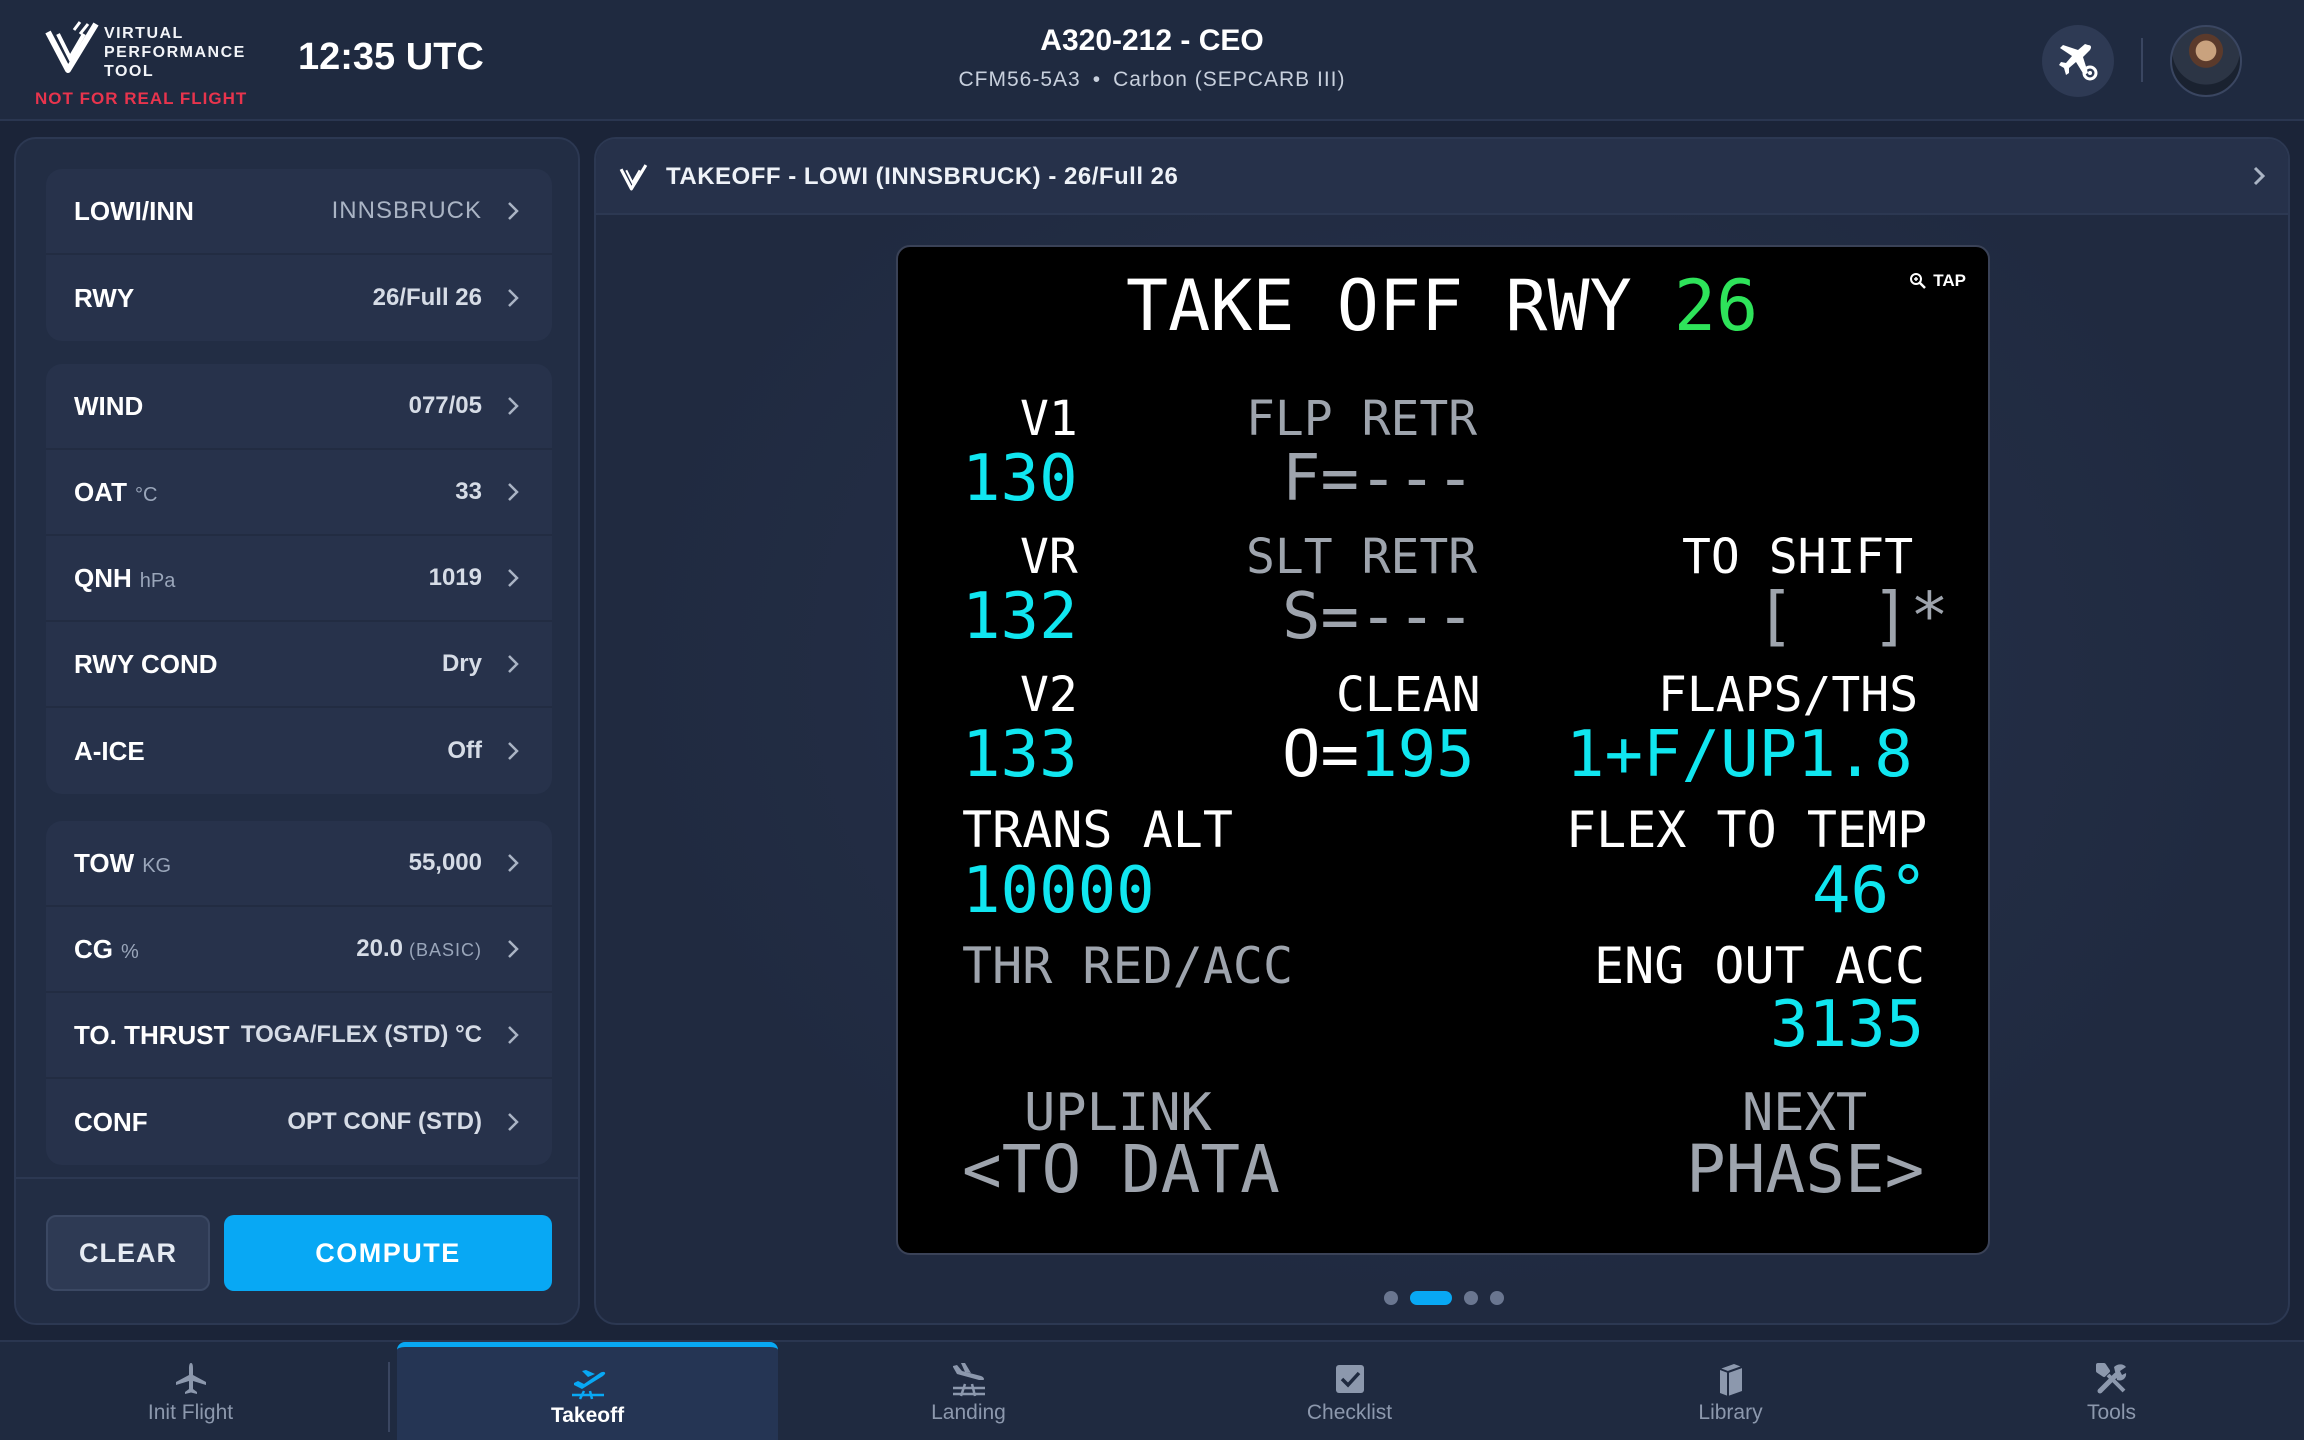  Describe the element at coordinates (1918, 281) in the screenshot. I see `zoom-icon` at that location.